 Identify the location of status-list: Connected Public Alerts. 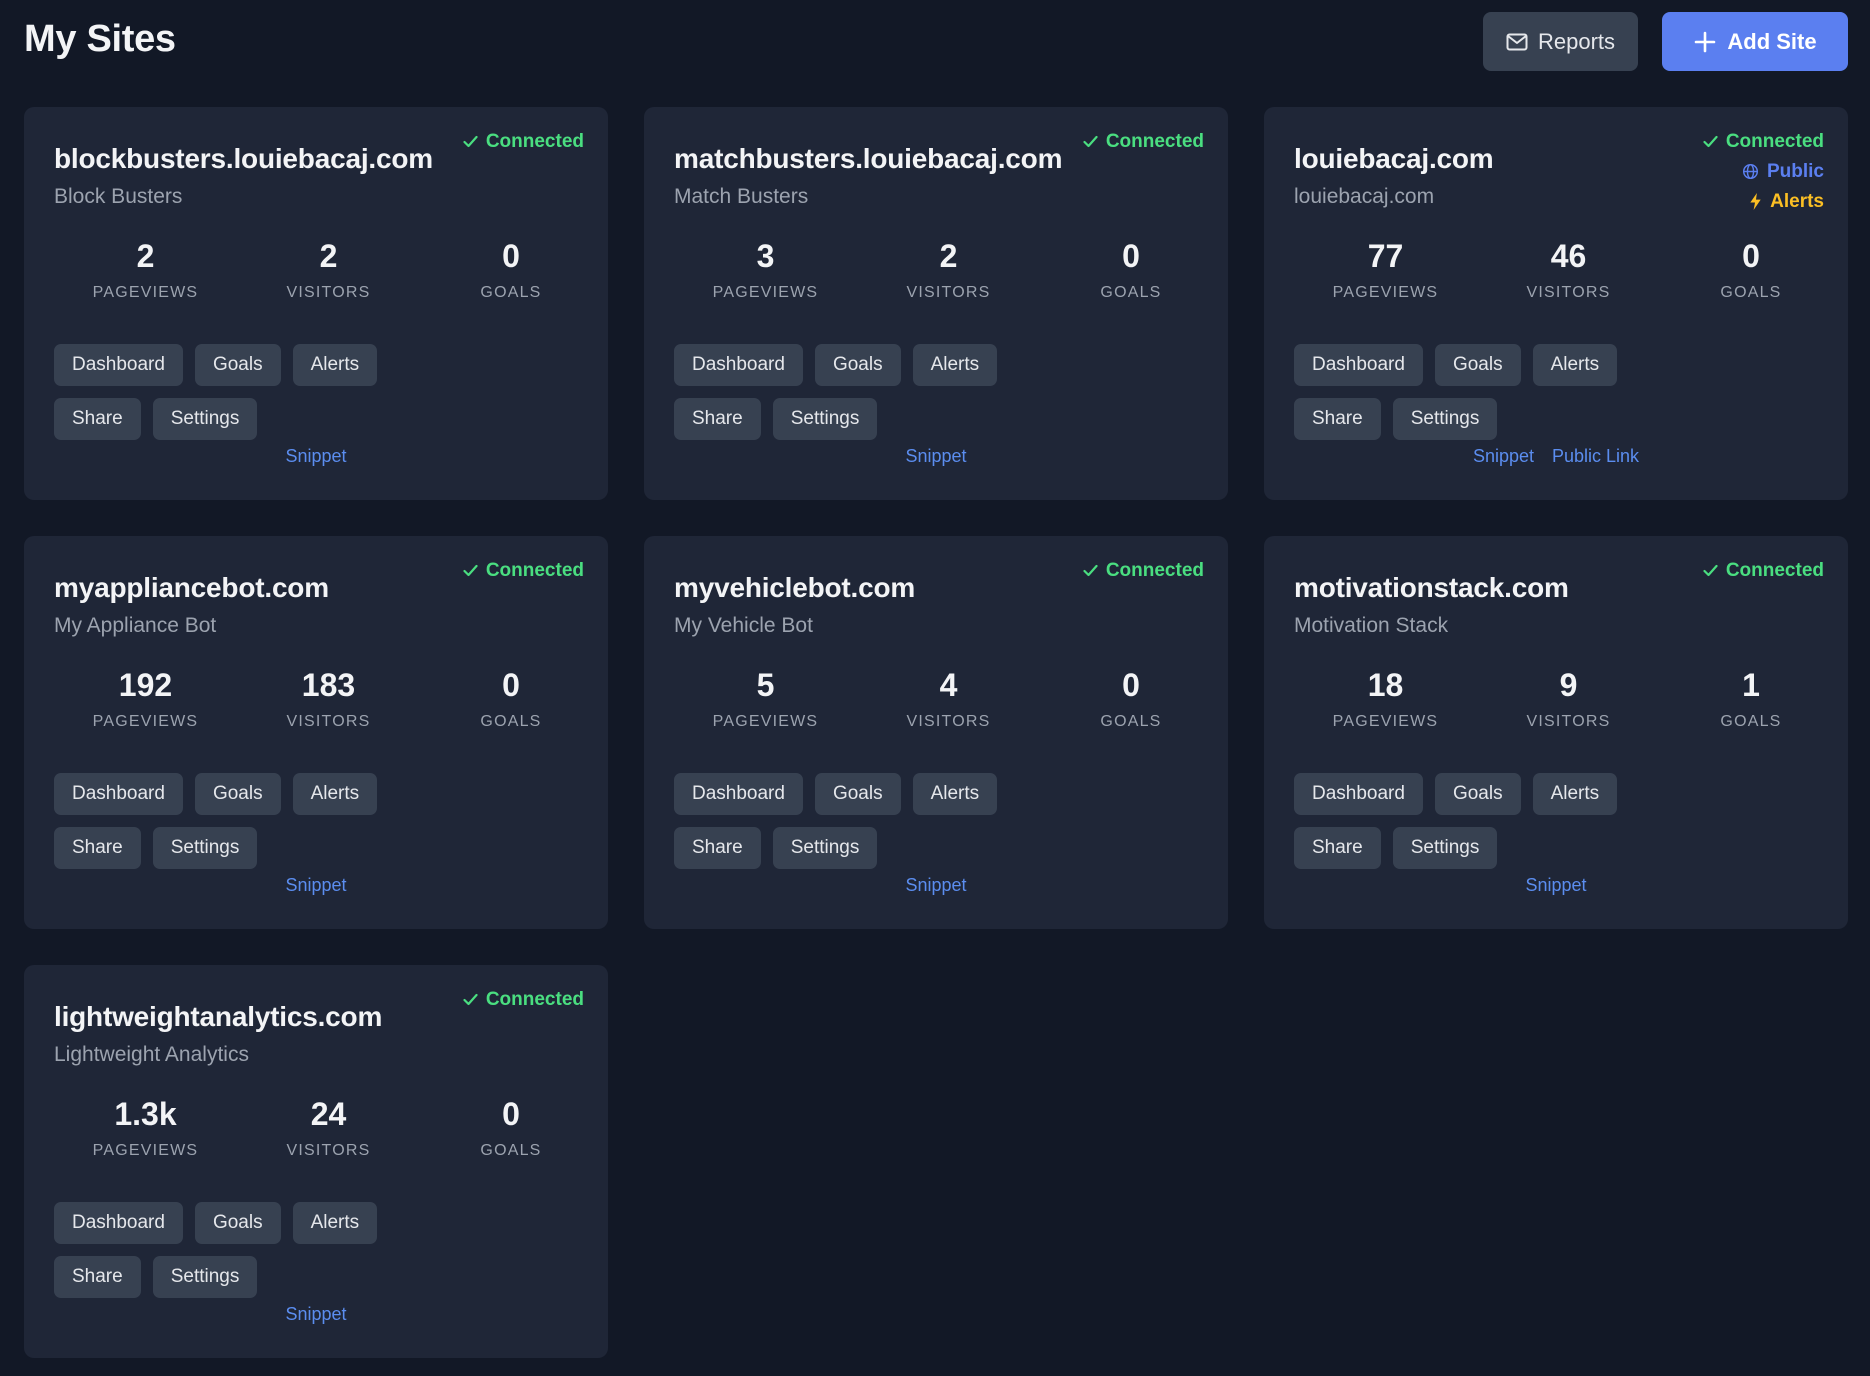
(1763, 171).